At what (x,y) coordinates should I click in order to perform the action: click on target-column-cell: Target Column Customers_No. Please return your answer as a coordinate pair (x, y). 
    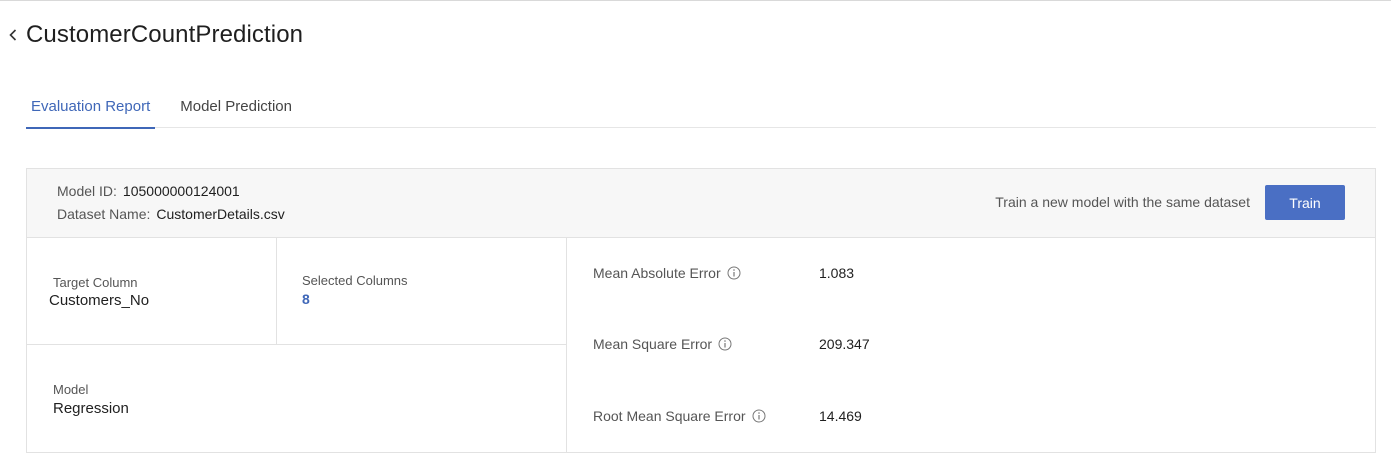
    Looking at the image, I should click on (152, 291).